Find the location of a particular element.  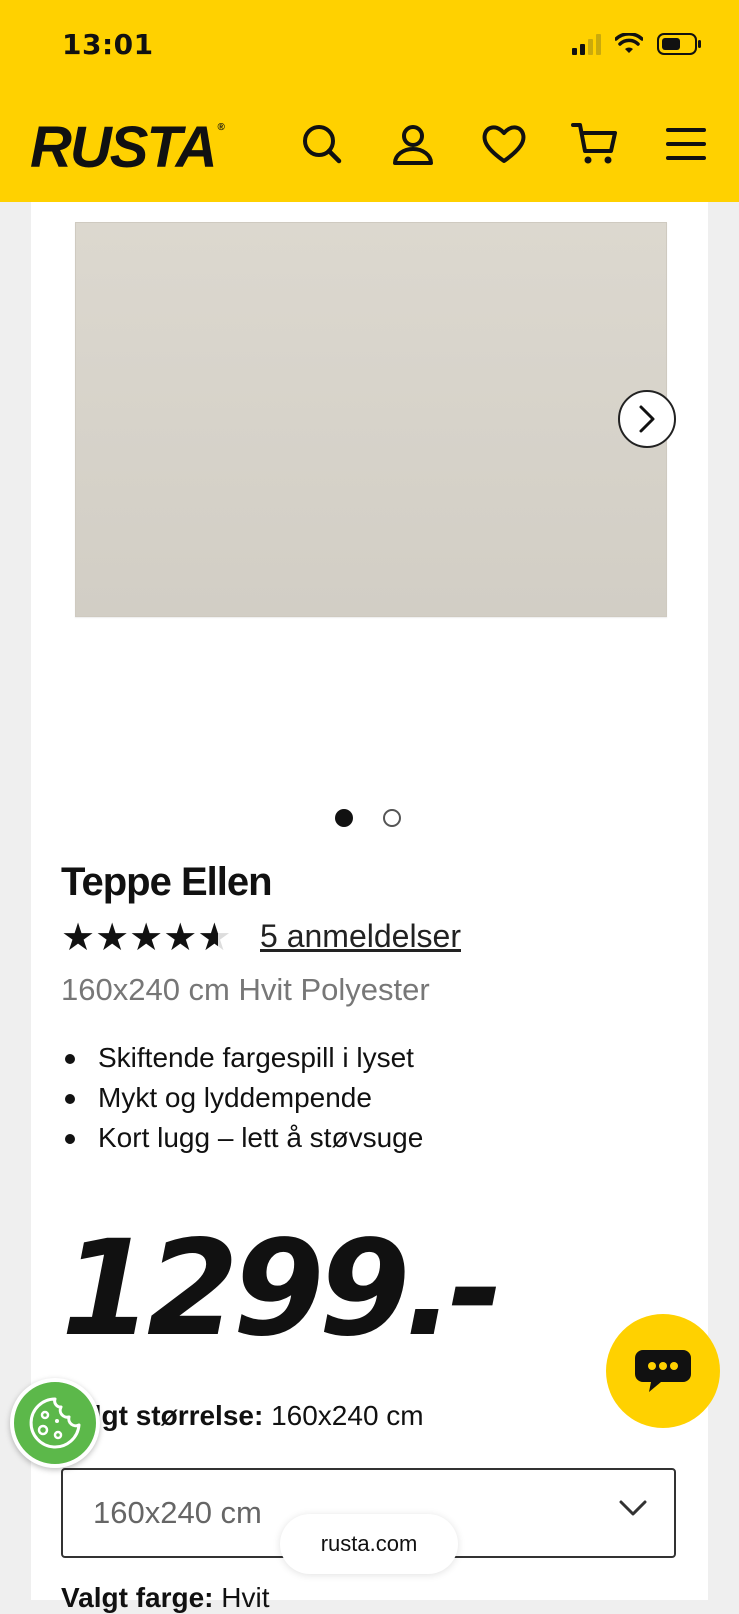

size-label-value: 160x240 cm is located at coordinates (347, 1415).